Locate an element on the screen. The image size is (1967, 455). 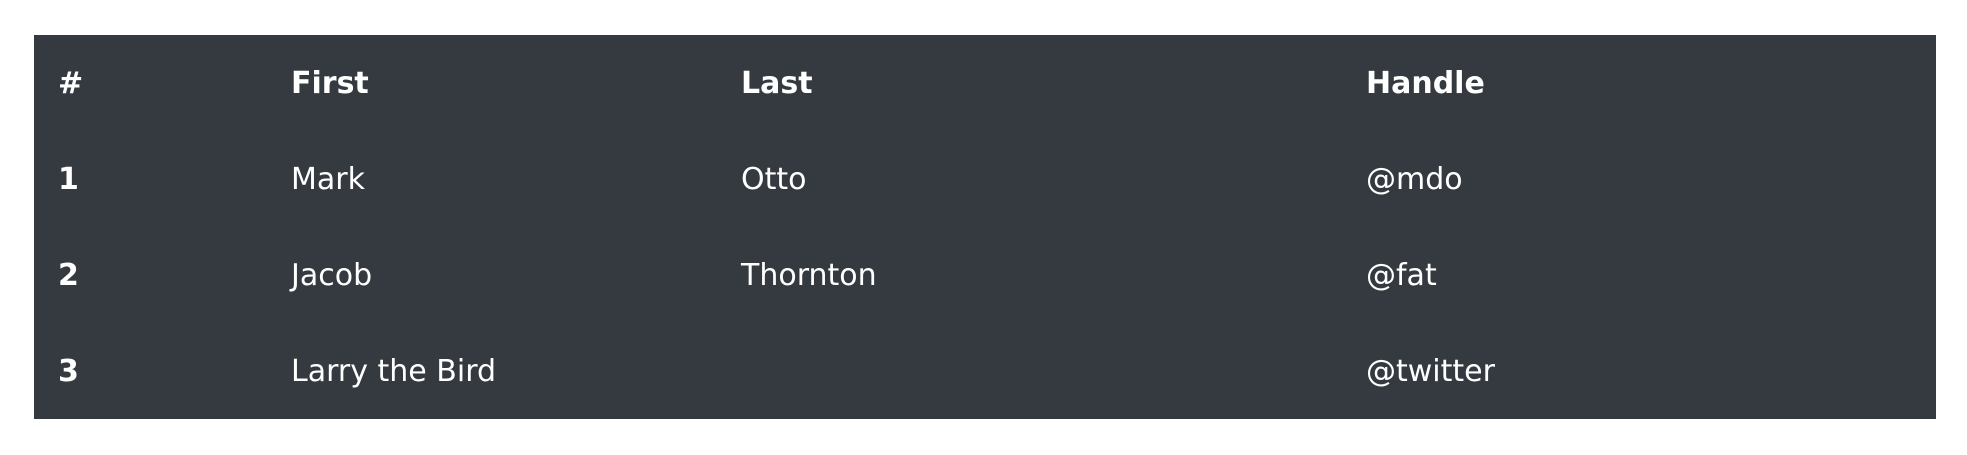
row-number: 2 is located at coordinates (68, 275).